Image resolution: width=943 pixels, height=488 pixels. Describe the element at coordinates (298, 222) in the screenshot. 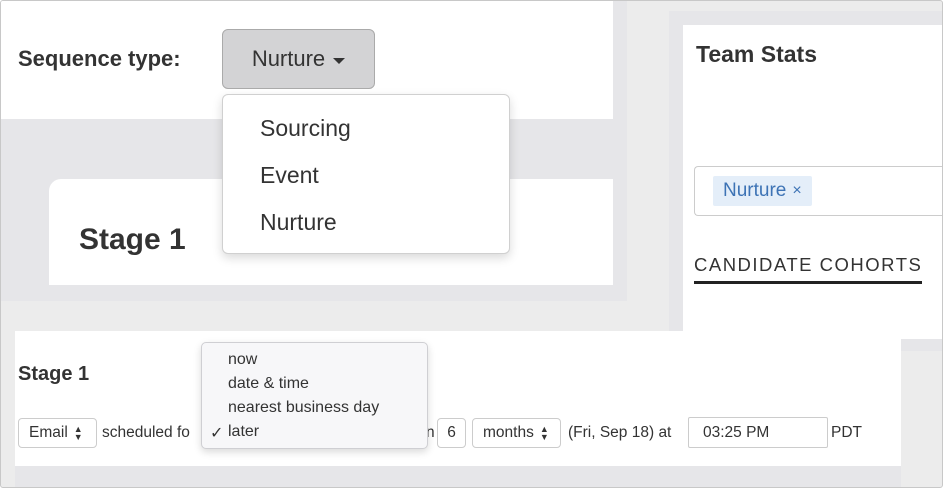

I see `sequence-option-nurture: Nurture` at that location.